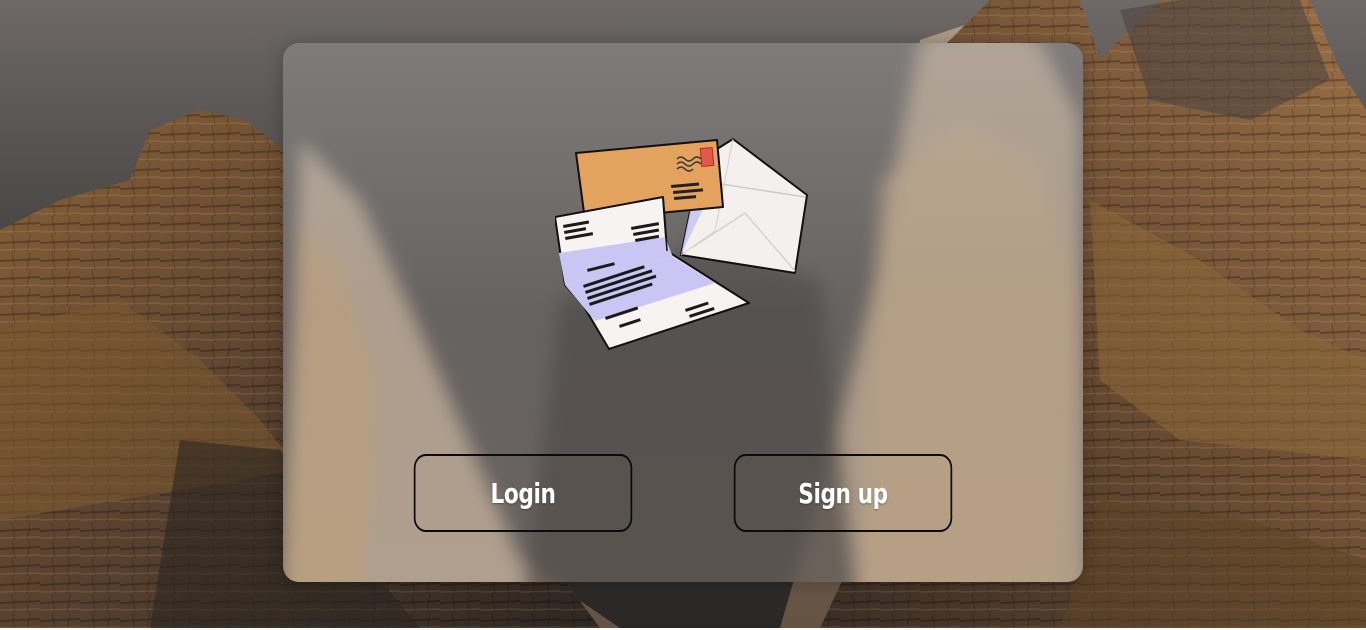  I want to click on signup-button: Sign up, so click(843, 493).